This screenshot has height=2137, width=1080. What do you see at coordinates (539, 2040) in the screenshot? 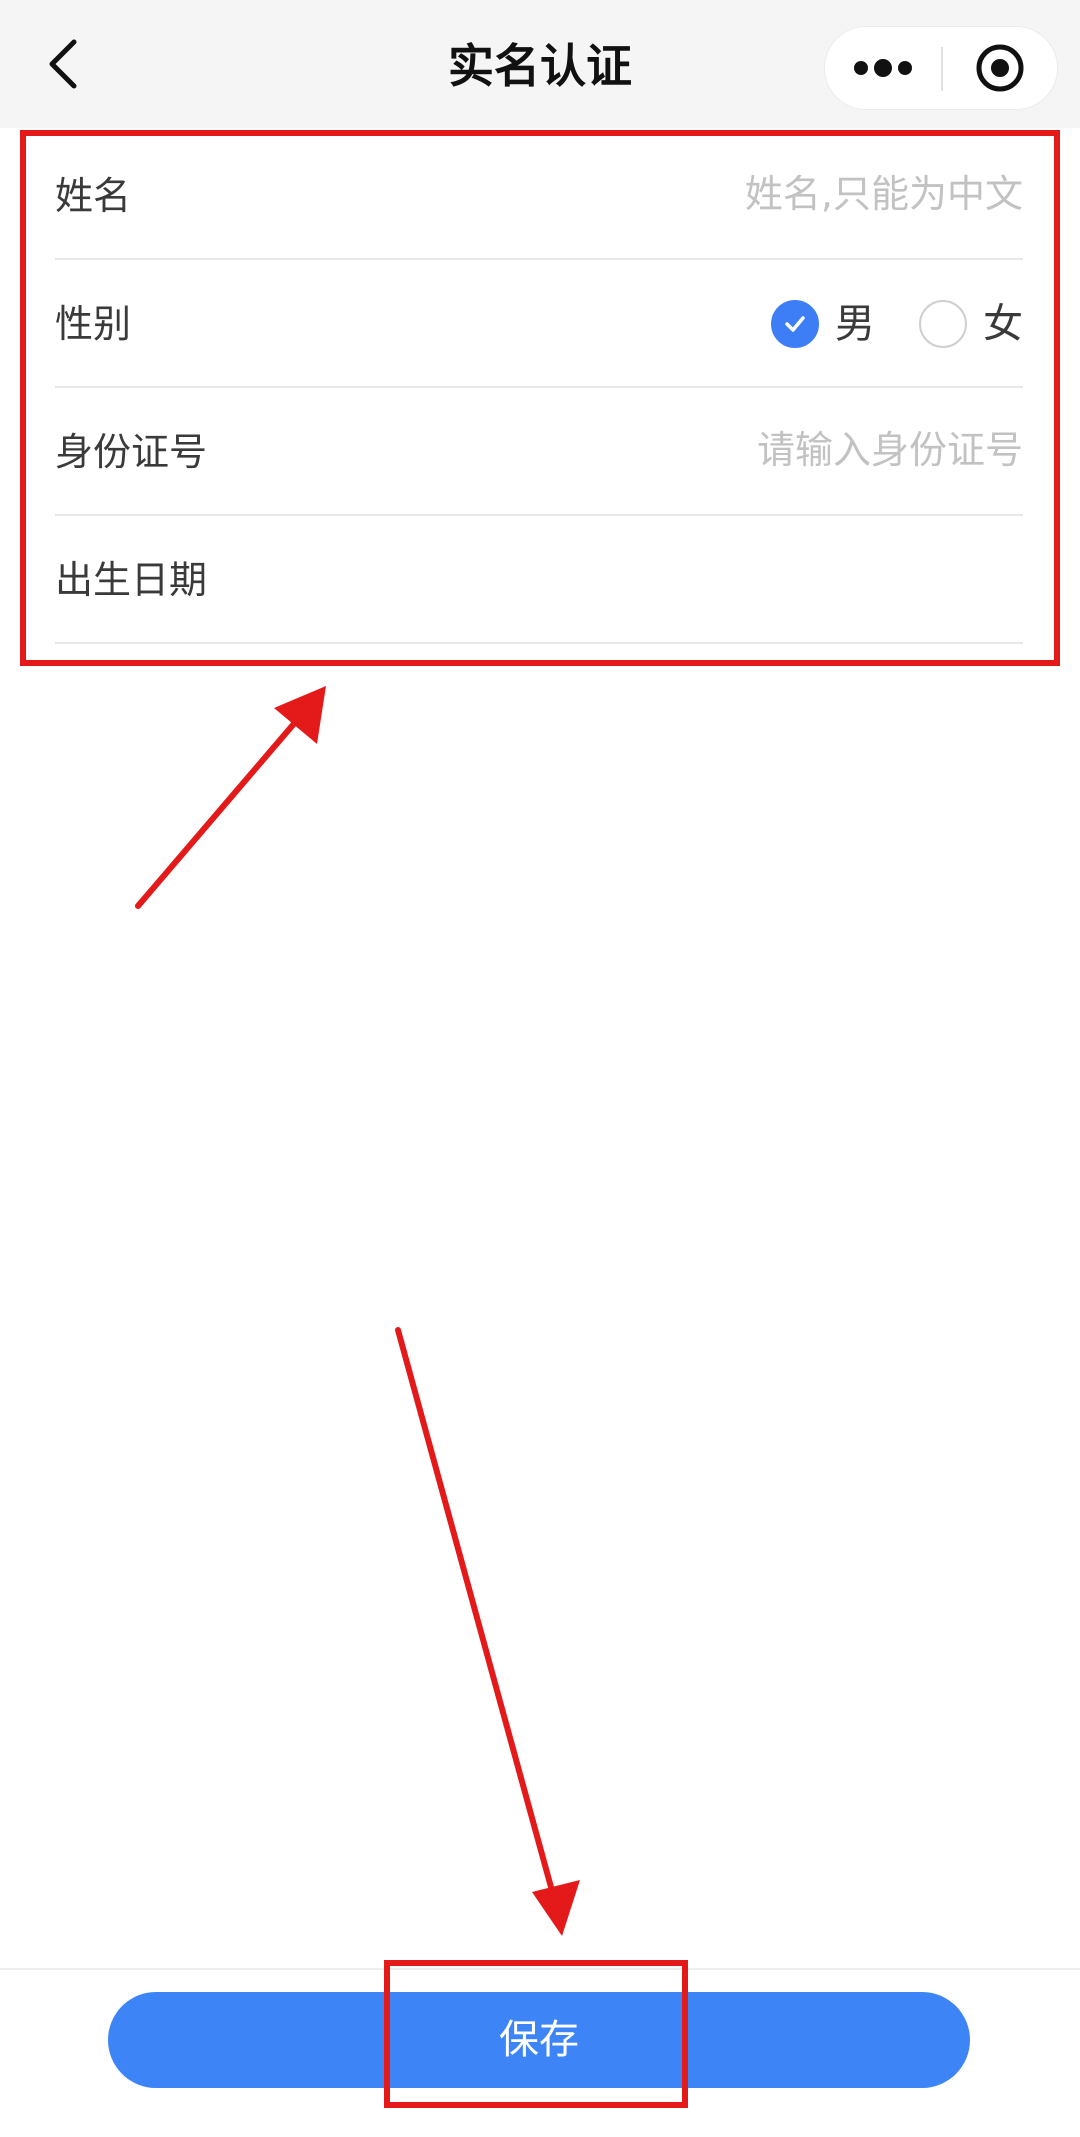
I see `save-button: 保存` at bounding box center [539, 2040].